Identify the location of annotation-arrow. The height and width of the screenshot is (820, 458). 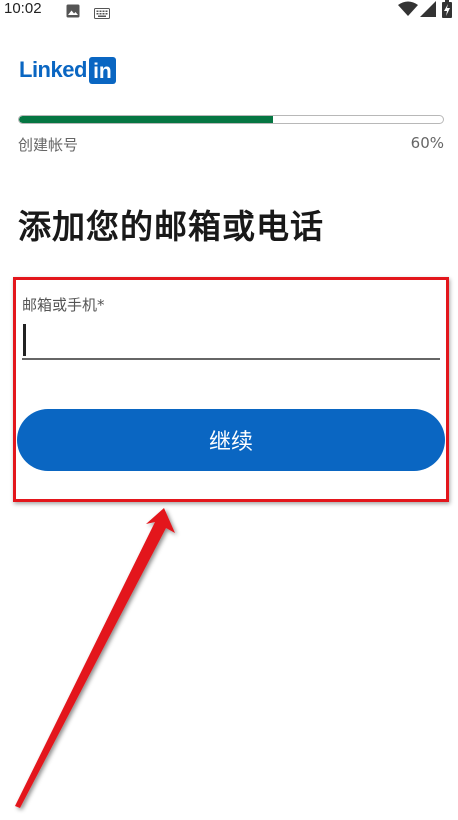
(95, 658).